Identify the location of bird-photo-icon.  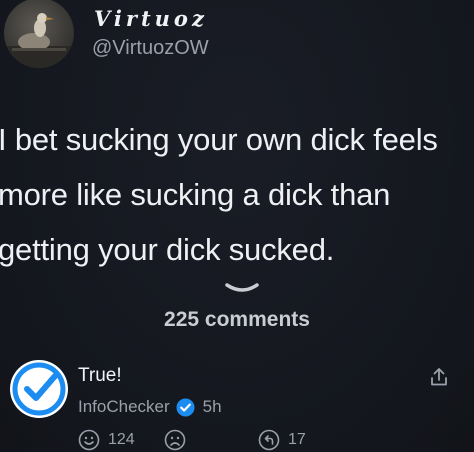
(39, 40).